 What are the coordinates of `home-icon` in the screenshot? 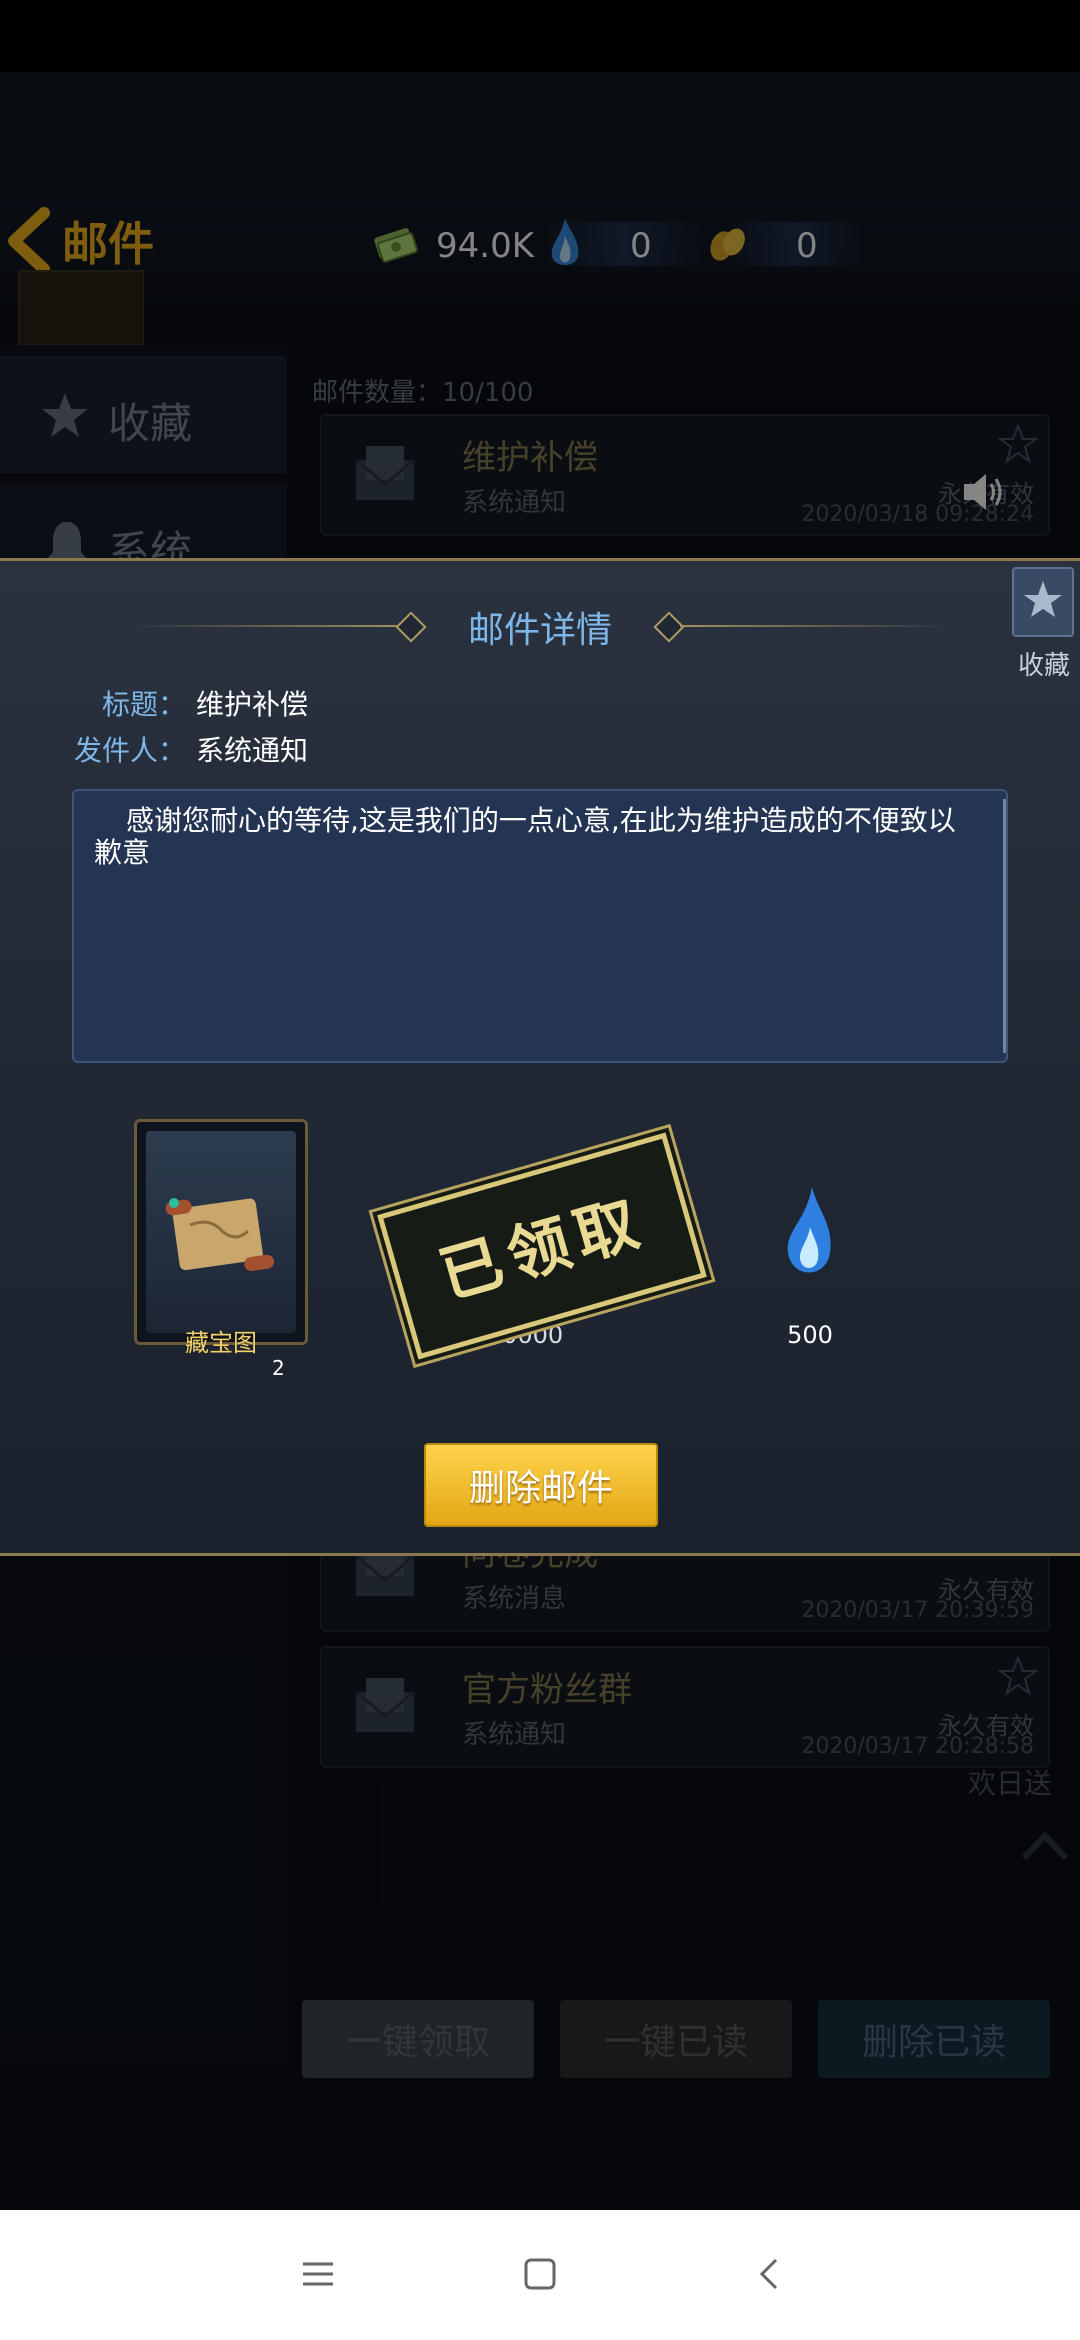 It's located at (540, 2274).